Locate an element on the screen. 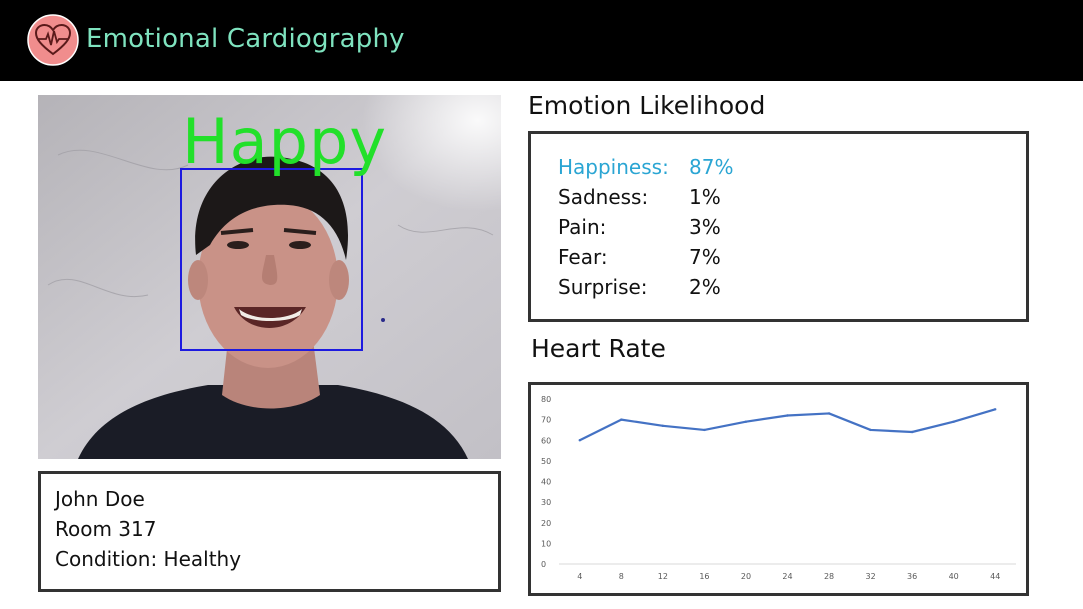 This screenshot has height=609, width=1083. emotion-row-surprise: Surprise: 2% is located at coordinates (639, 287).